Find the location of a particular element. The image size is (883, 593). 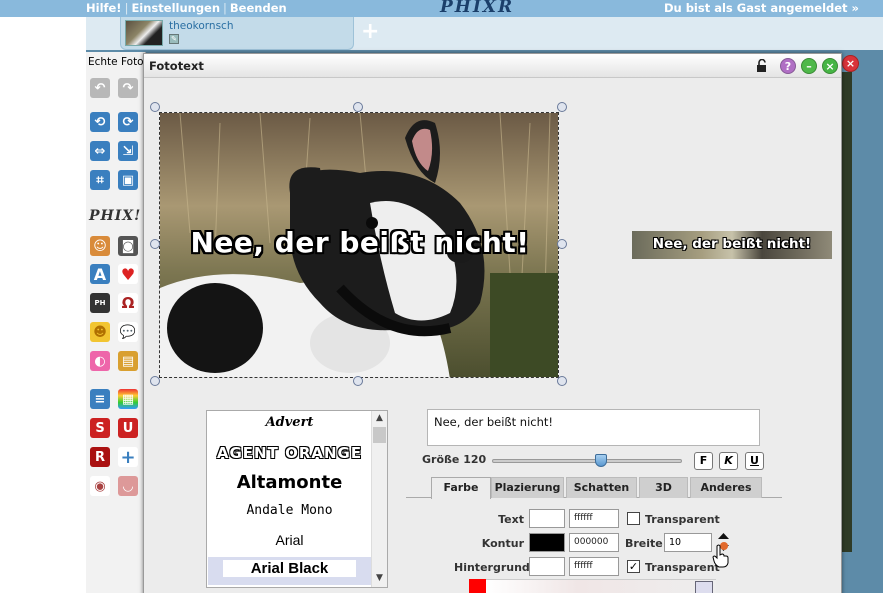

tab-3d: 3D is located at coordinates (663, 487).